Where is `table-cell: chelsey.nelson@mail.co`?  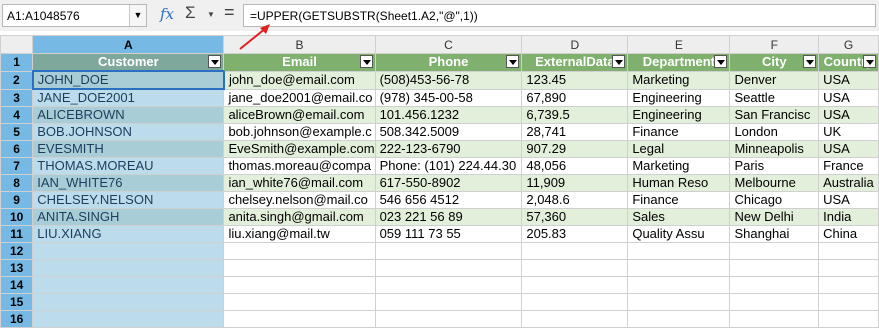
table-cell: chelsey.nelson@mail.co is located at coordinates (299, 200).